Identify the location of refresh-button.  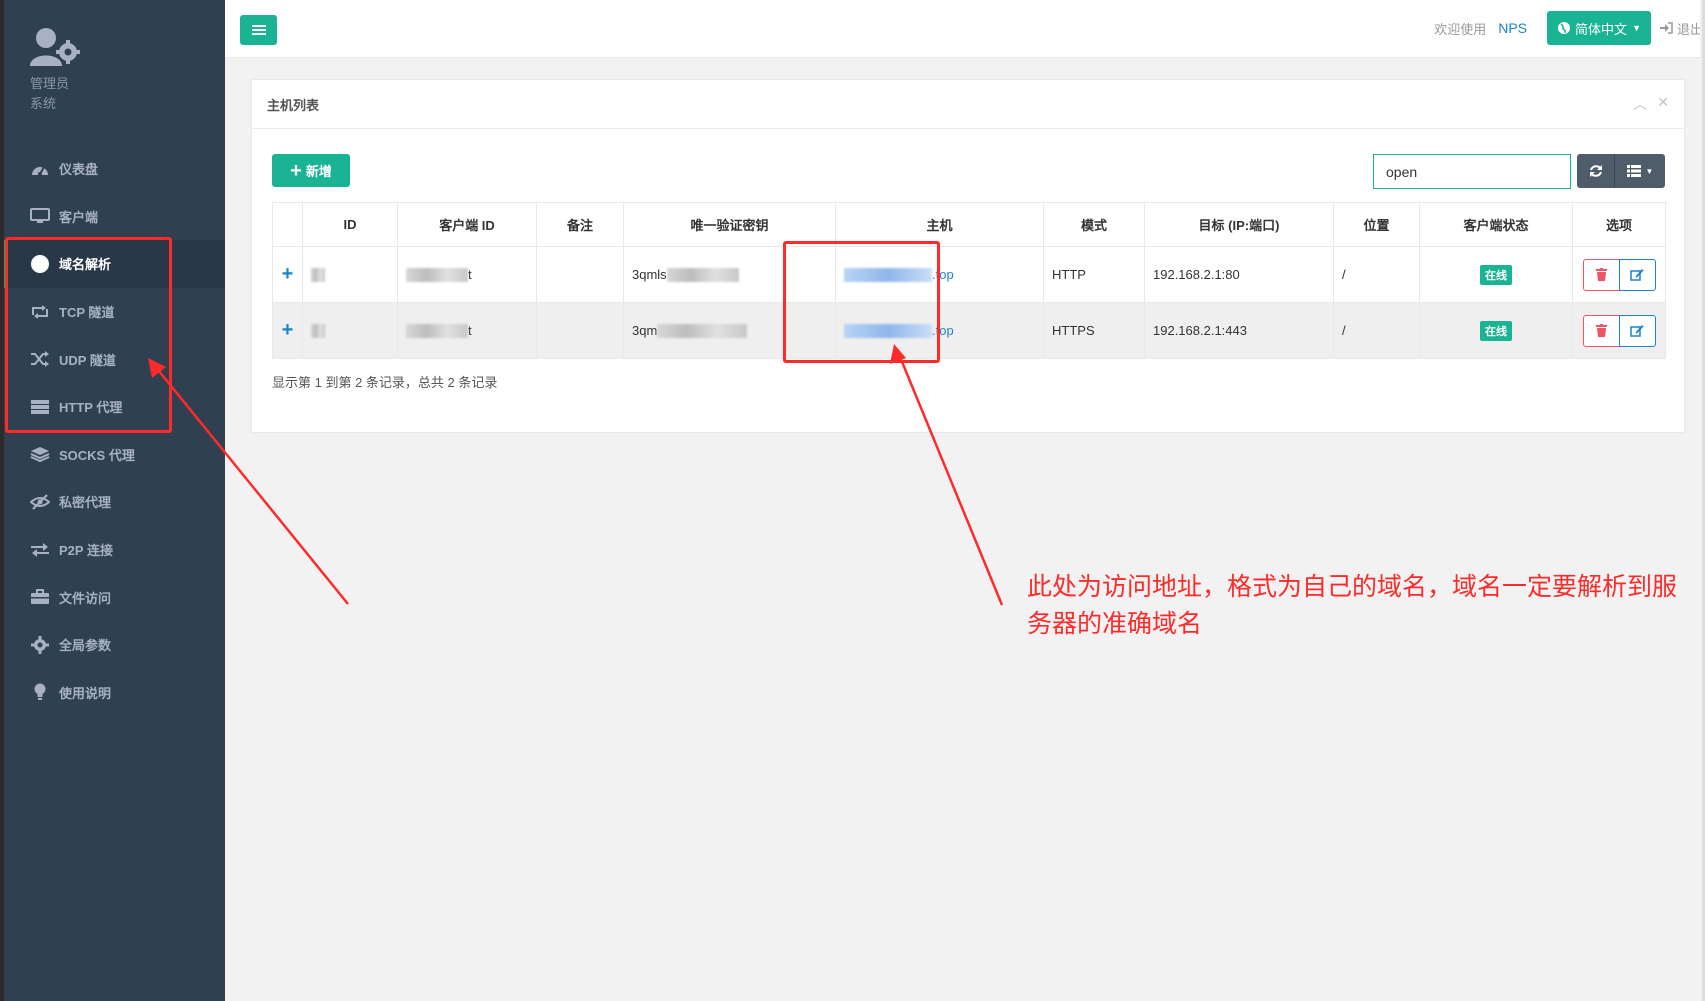
(1596, 171).